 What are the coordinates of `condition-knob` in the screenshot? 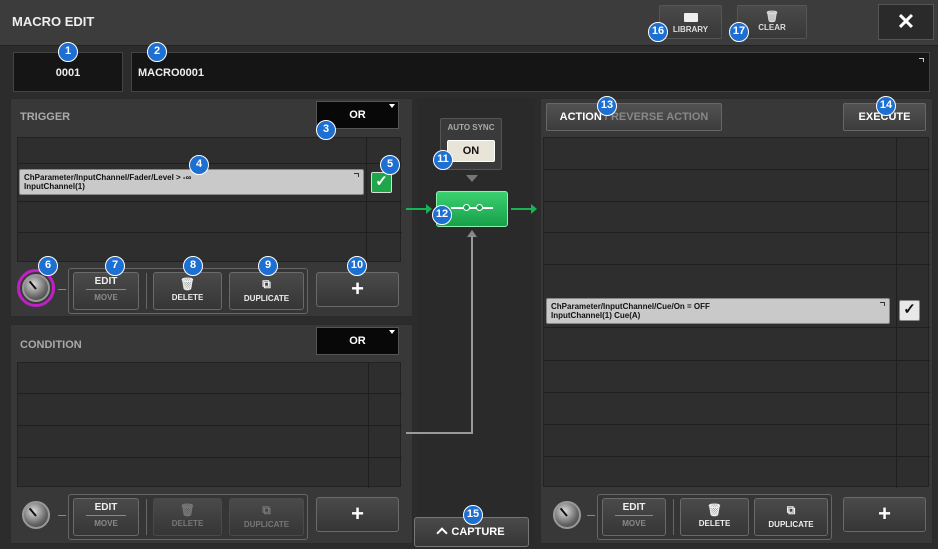 It's located at (36, 515).